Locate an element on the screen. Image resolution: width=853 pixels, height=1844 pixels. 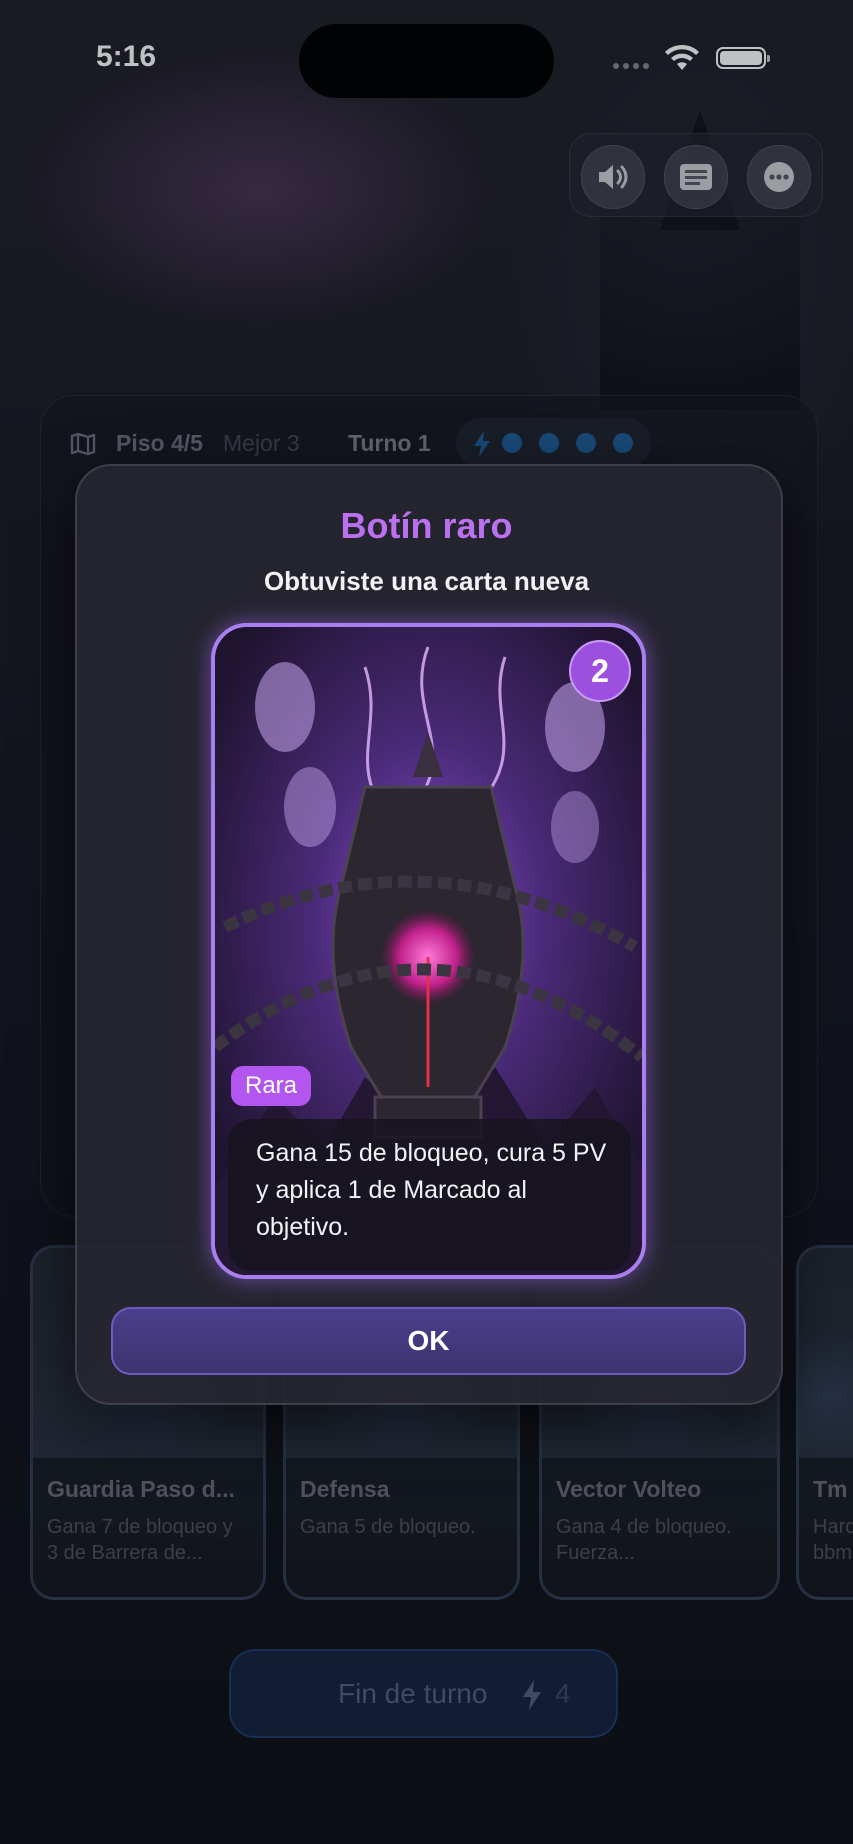
modal-title: Botín raro is located at coordinates (426, 525).